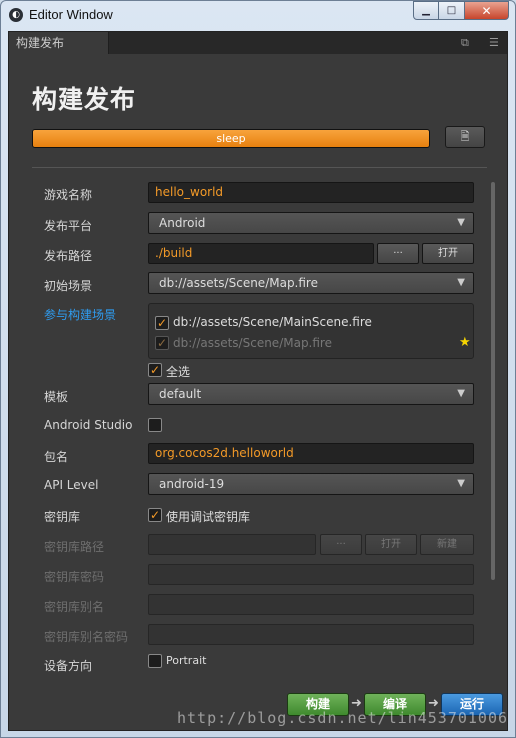  I want to click on platform-value: Android, so click(182, 223).